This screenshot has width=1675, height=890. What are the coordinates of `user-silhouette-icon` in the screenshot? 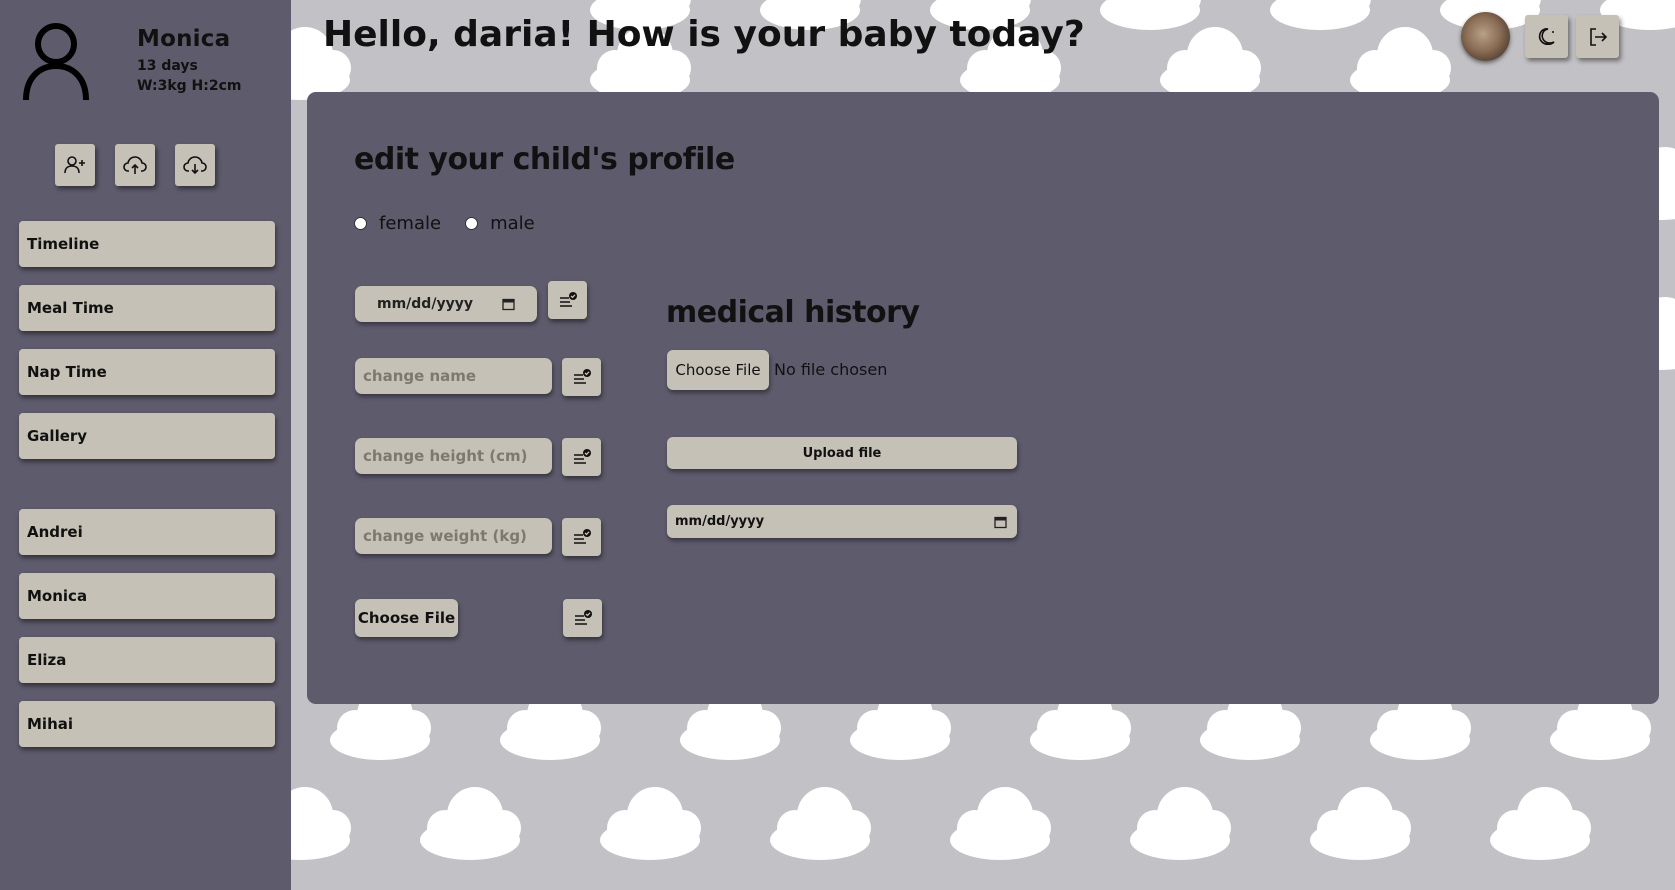 It's located at (56, 61).